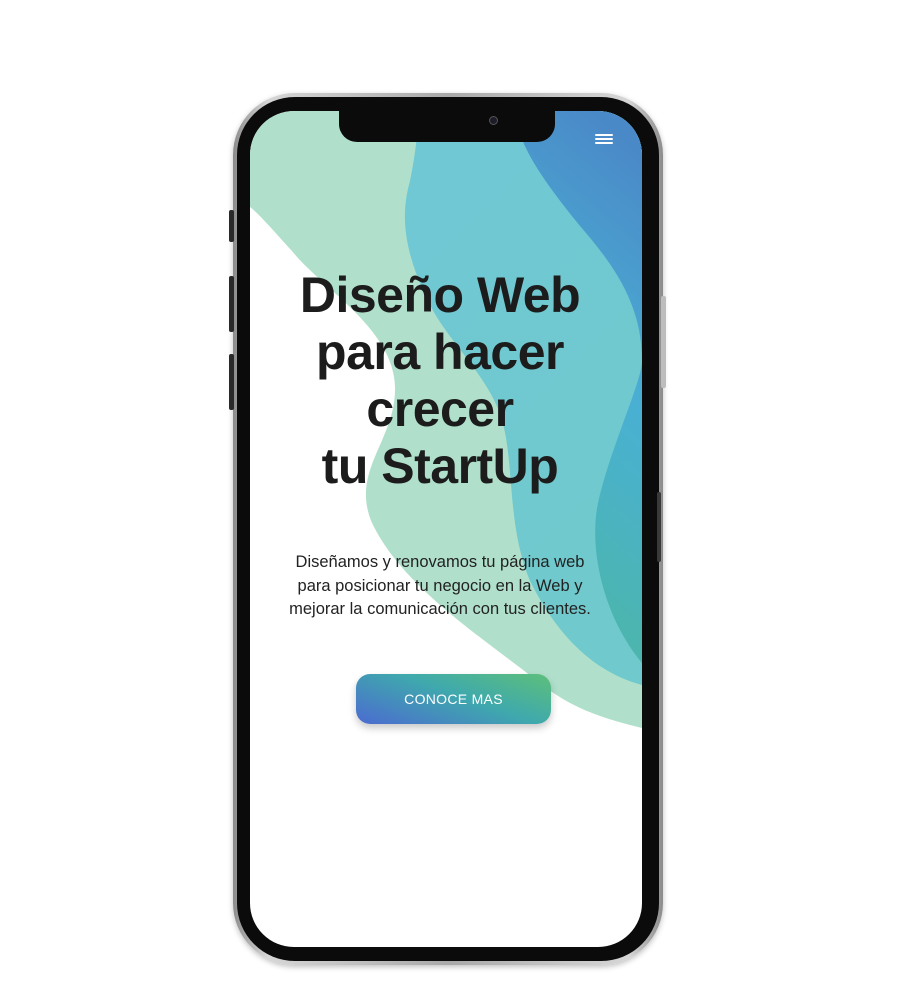 The image size is (899, 981). Describe the element at coordinates (440, 352) in the screenshot. I see `hero-title-line: para hacer` at that location.